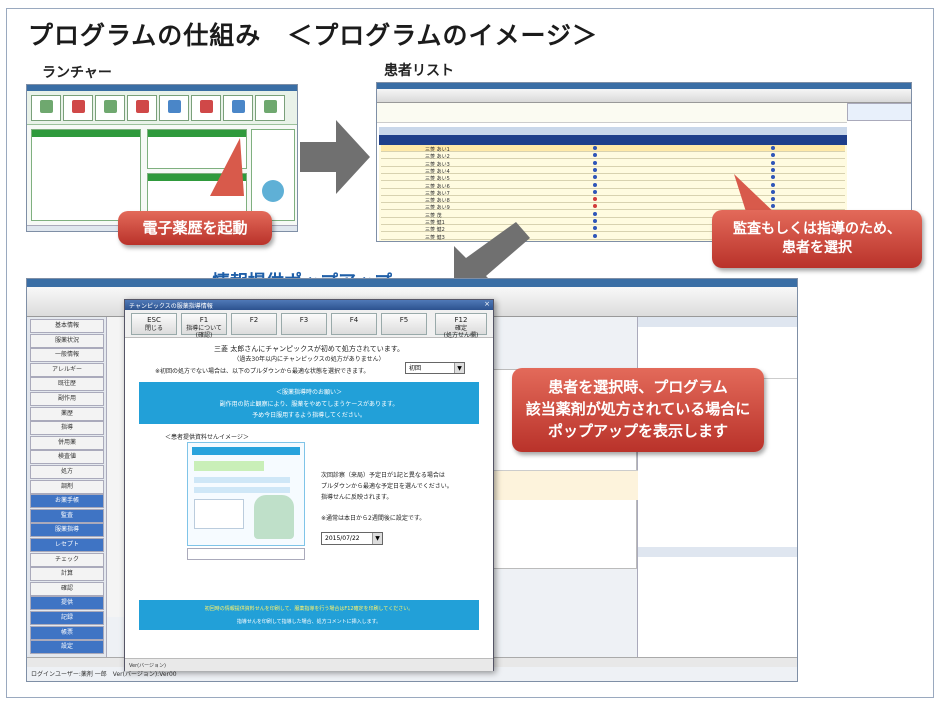  I want to click on close-icon: ×, so click(487, 304).